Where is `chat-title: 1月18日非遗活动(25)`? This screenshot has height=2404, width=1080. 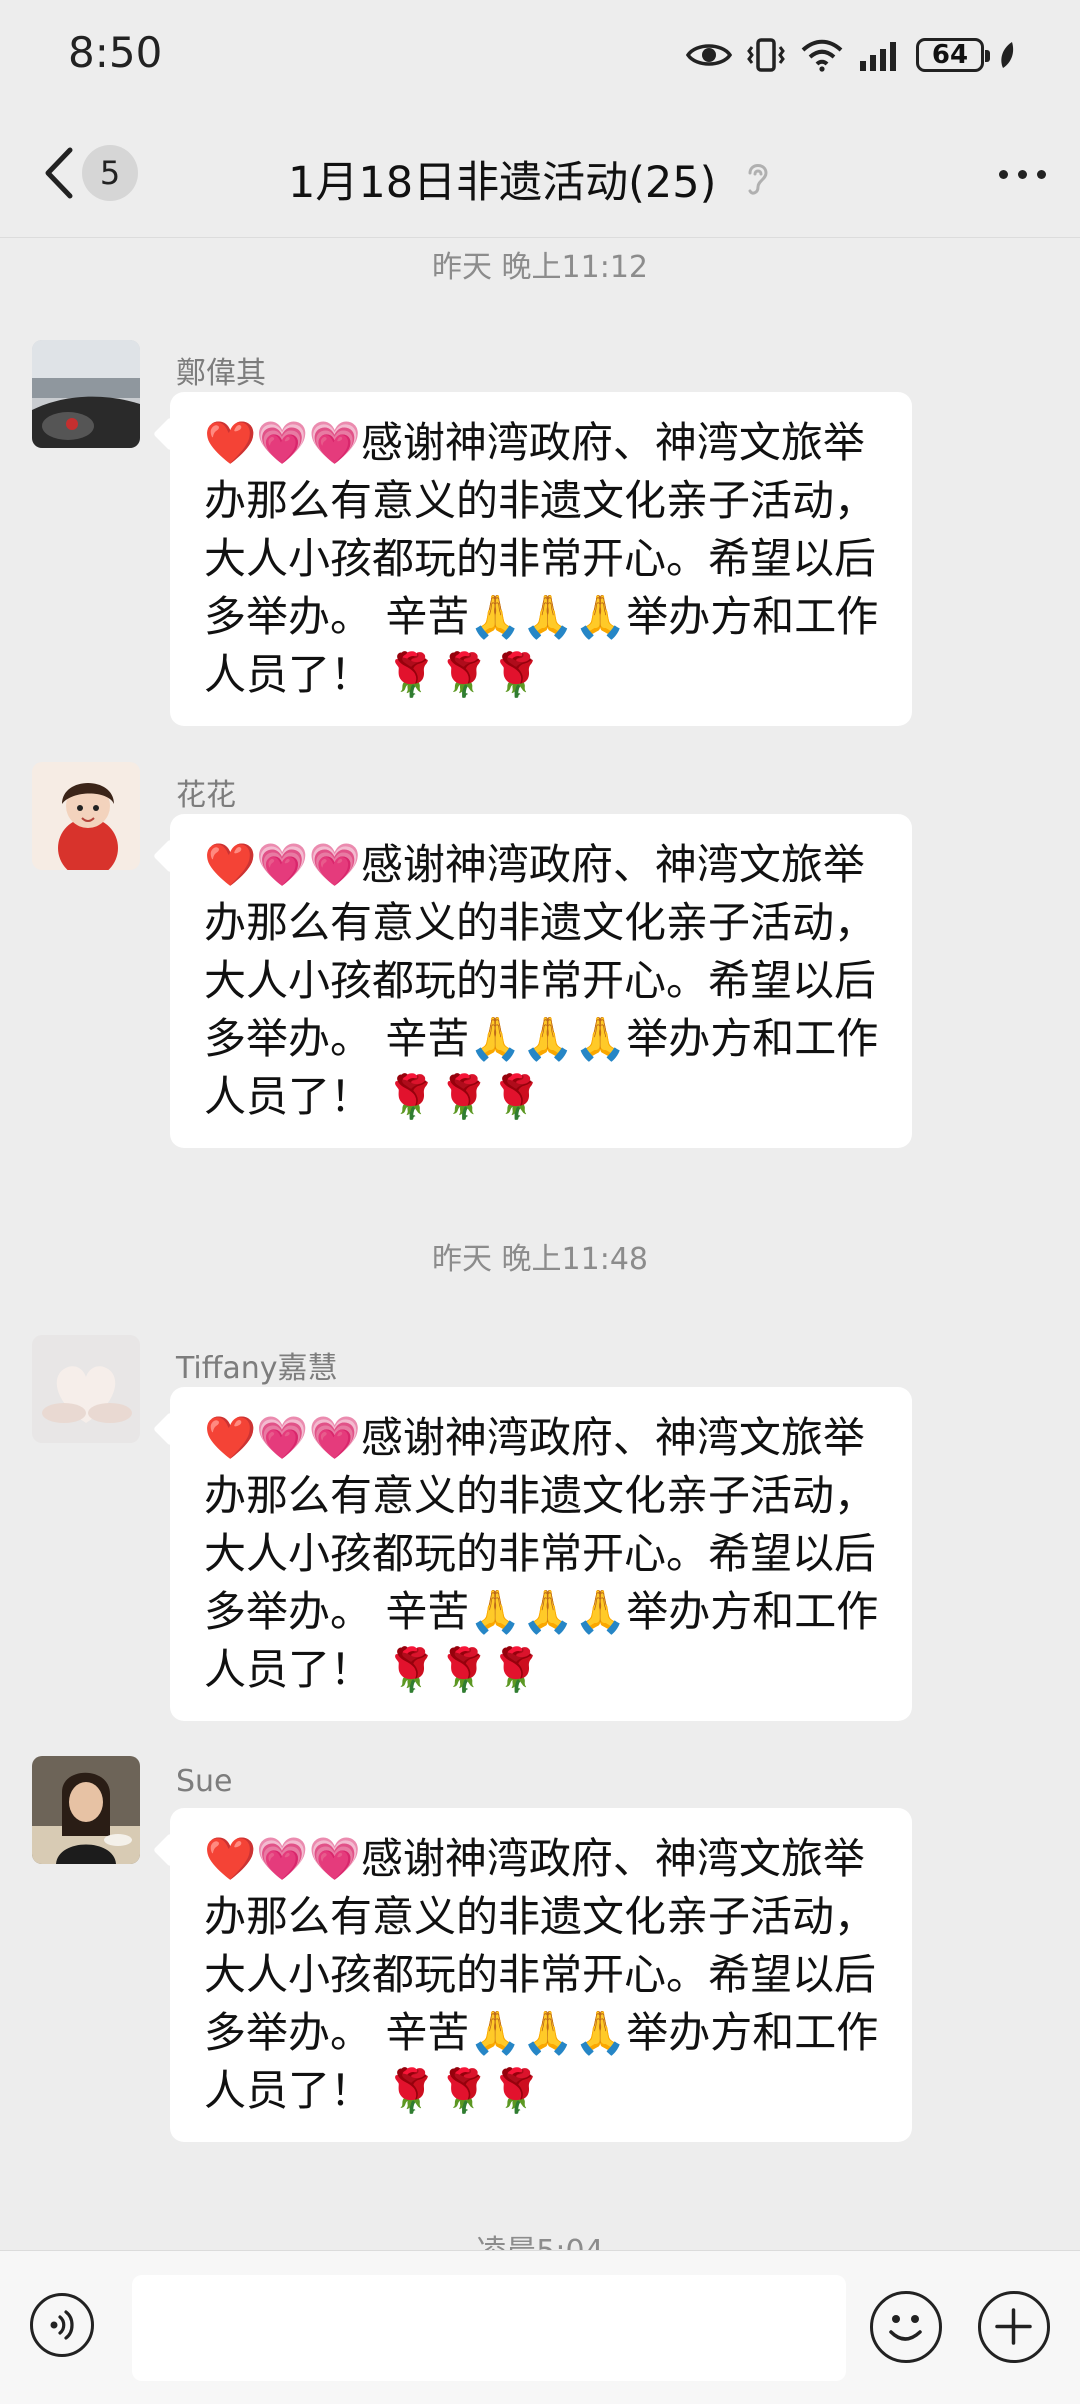
chat-title: 1月18日非遗活动(25) is located at coordinates (502, 183).